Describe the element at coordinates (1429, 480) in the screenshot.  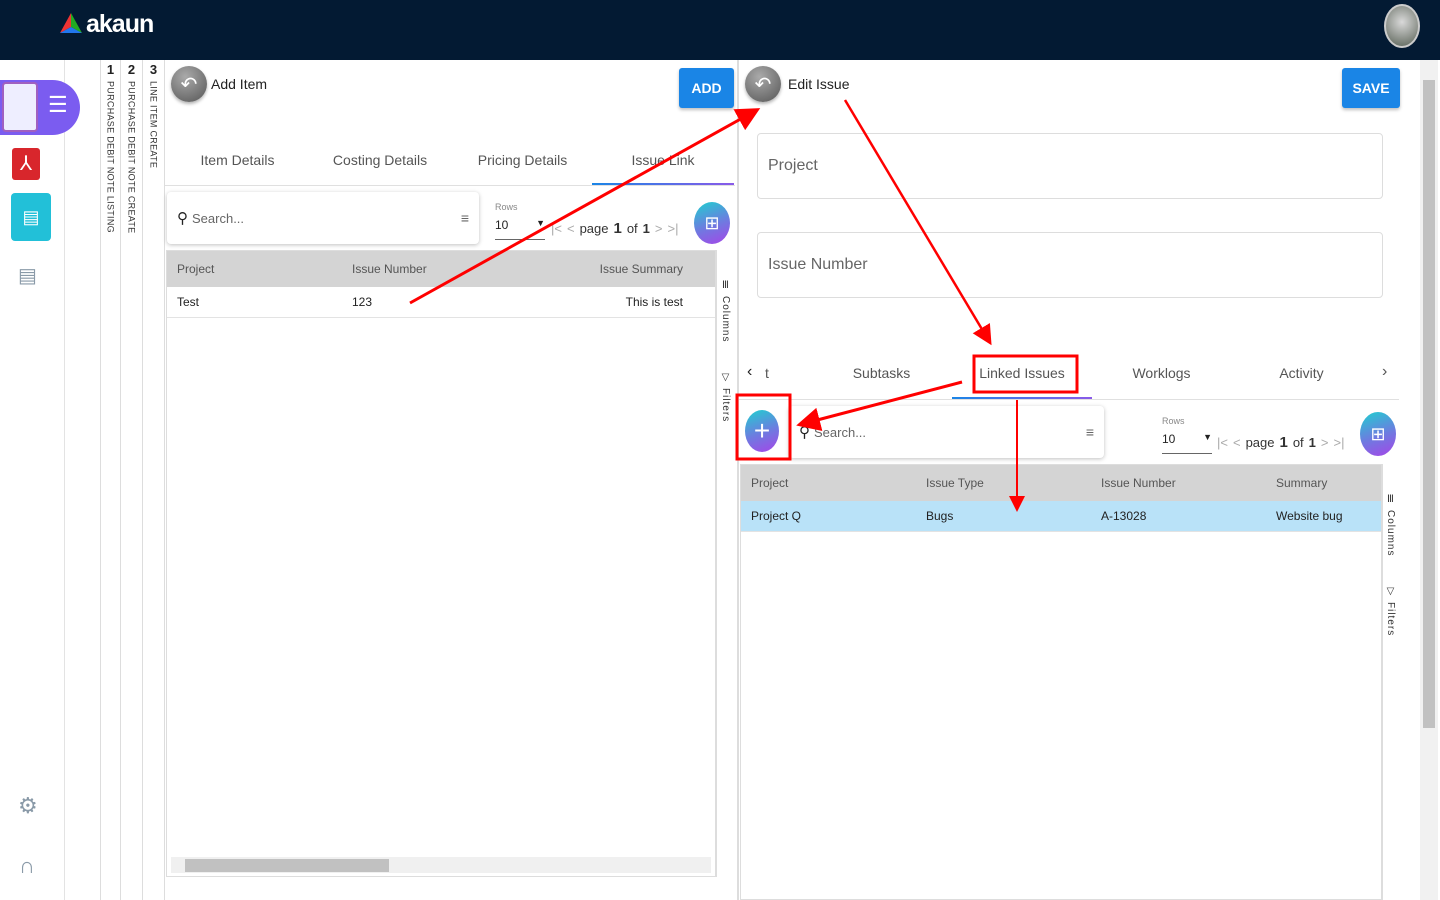
I see `page-scrollbar` at that location.